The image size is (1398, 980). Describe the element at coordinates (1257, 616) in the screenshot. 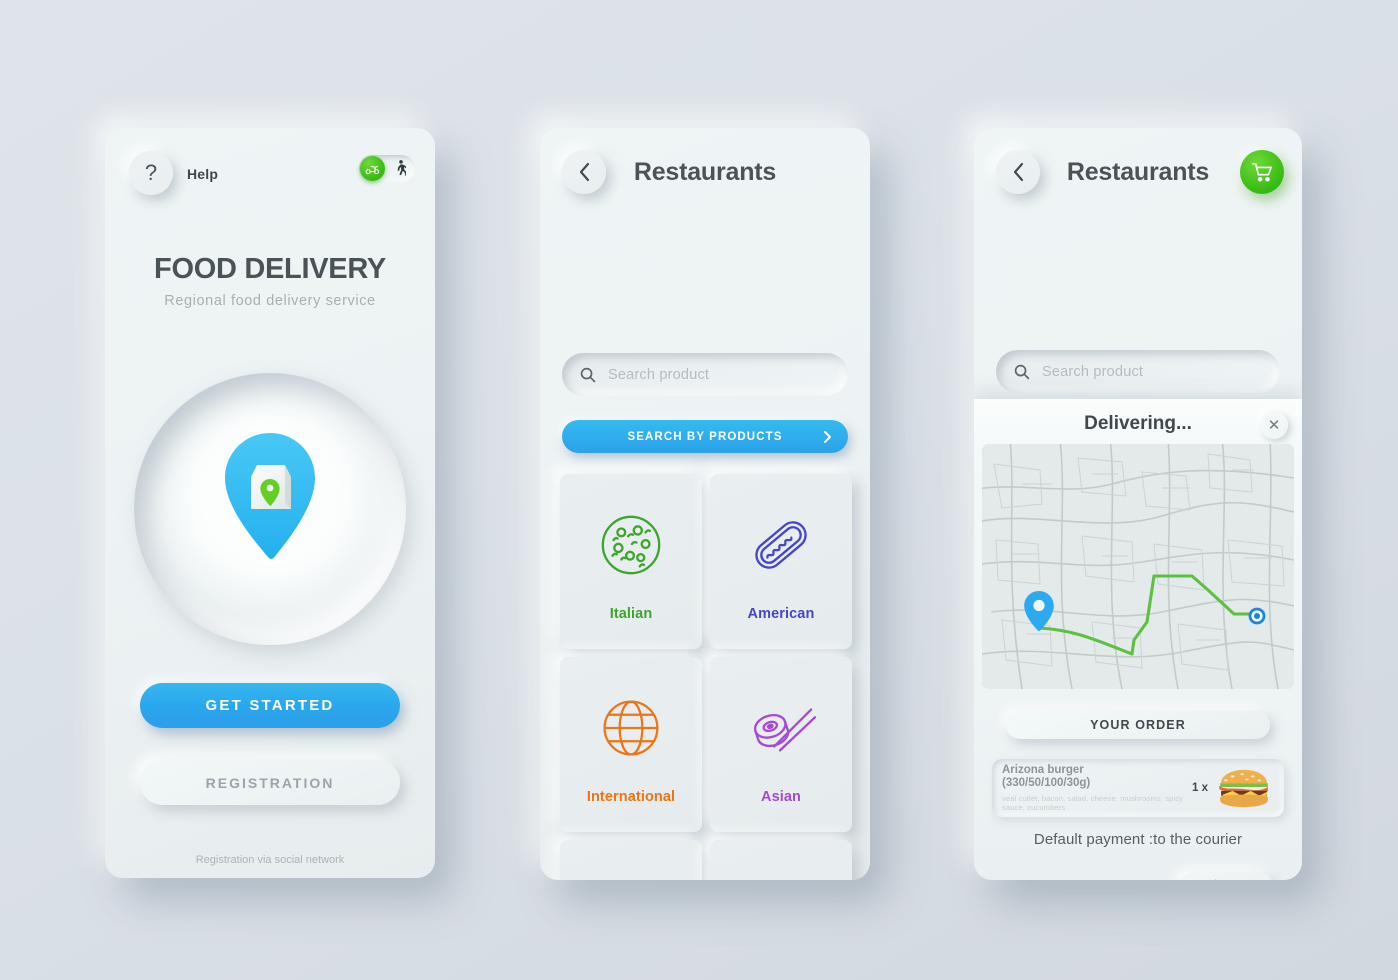

I see `circle-target-icon` at that location.